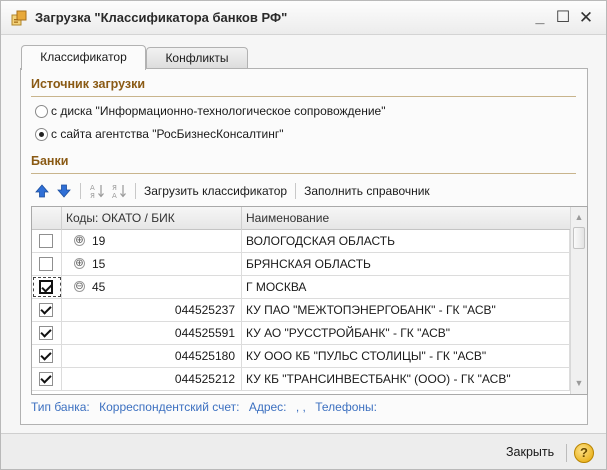 The width and height of the screenshot is (607, 470). I want to click on tab-classifier: Классификатор, so click(83, 57).